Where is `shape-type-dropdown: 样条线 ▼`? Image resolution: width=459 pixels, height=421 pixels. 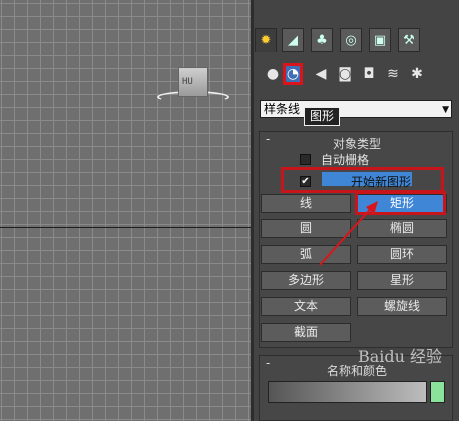
shape-type-dropdown: 样条线 ▼ is located at coordinates (356, 109).